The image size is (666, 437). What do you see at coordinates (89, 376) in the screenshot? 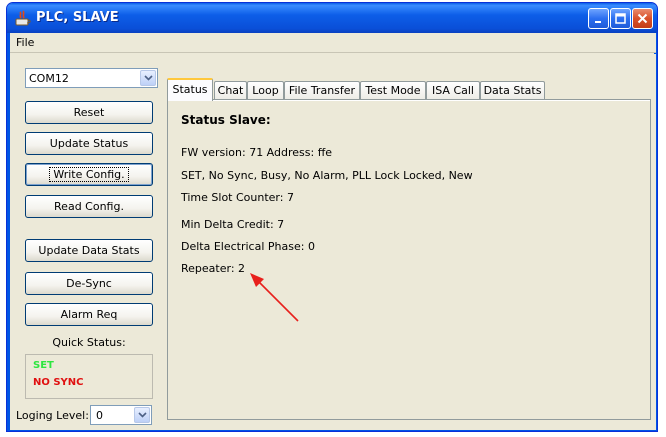
I see `quick-status-box: SET NO SYNC` at bounding box center [89, 376].